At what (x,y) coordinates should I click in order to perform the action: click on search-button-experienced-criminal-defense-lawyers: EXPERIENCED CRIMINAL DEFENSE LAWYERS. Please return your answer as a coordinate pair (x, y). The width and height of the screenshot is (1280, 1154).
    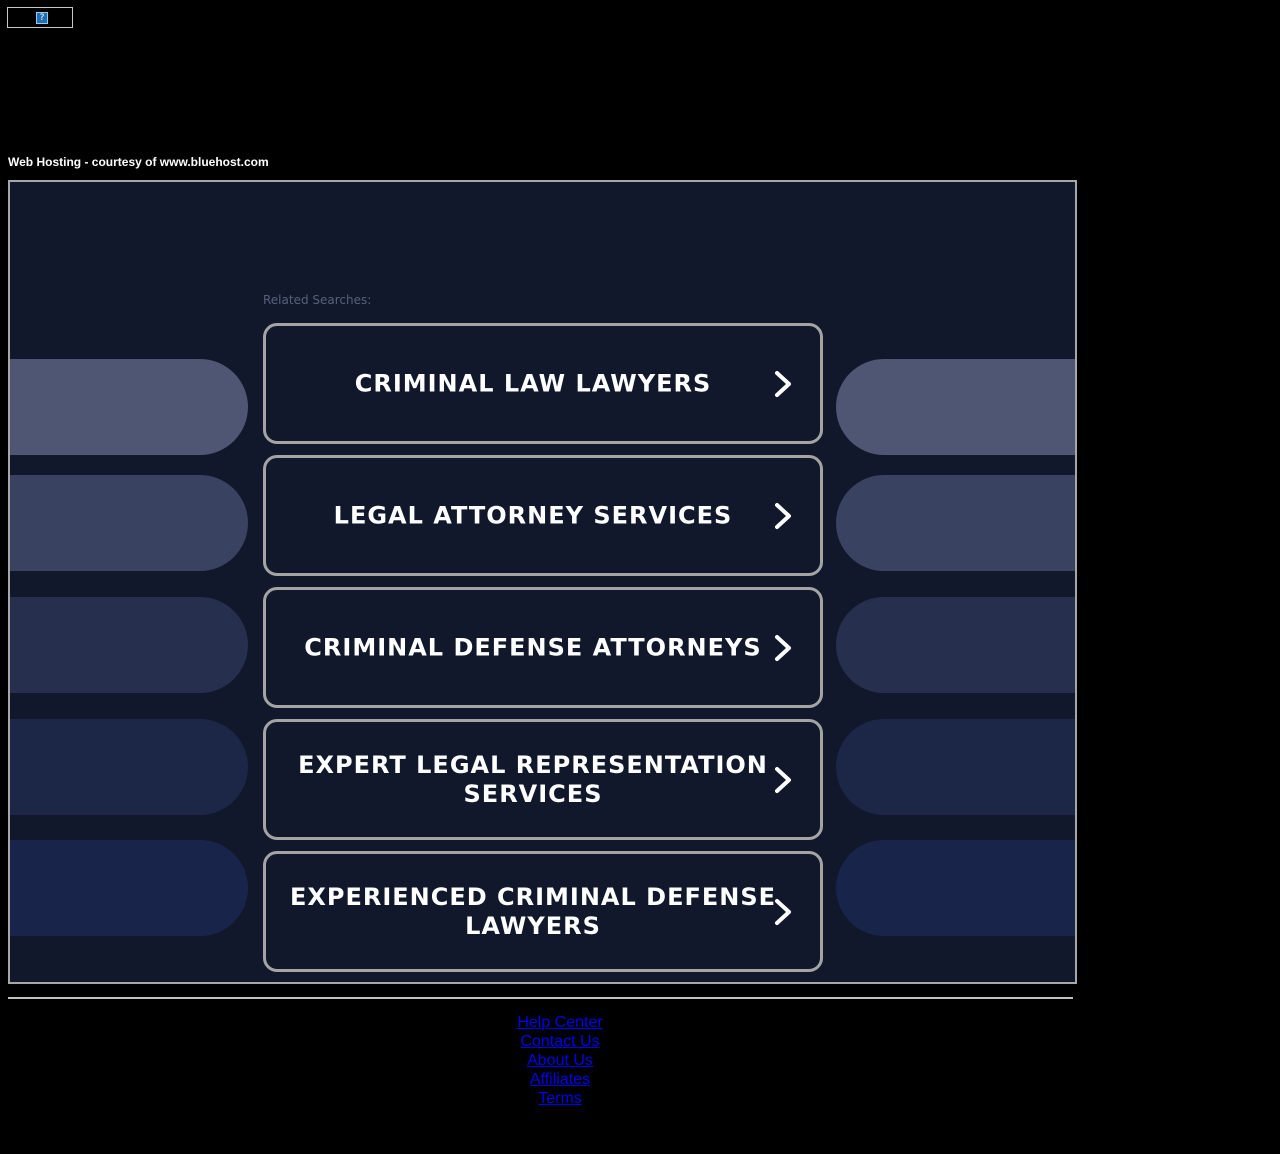
    Looking at the image, I should click on (543, 911).